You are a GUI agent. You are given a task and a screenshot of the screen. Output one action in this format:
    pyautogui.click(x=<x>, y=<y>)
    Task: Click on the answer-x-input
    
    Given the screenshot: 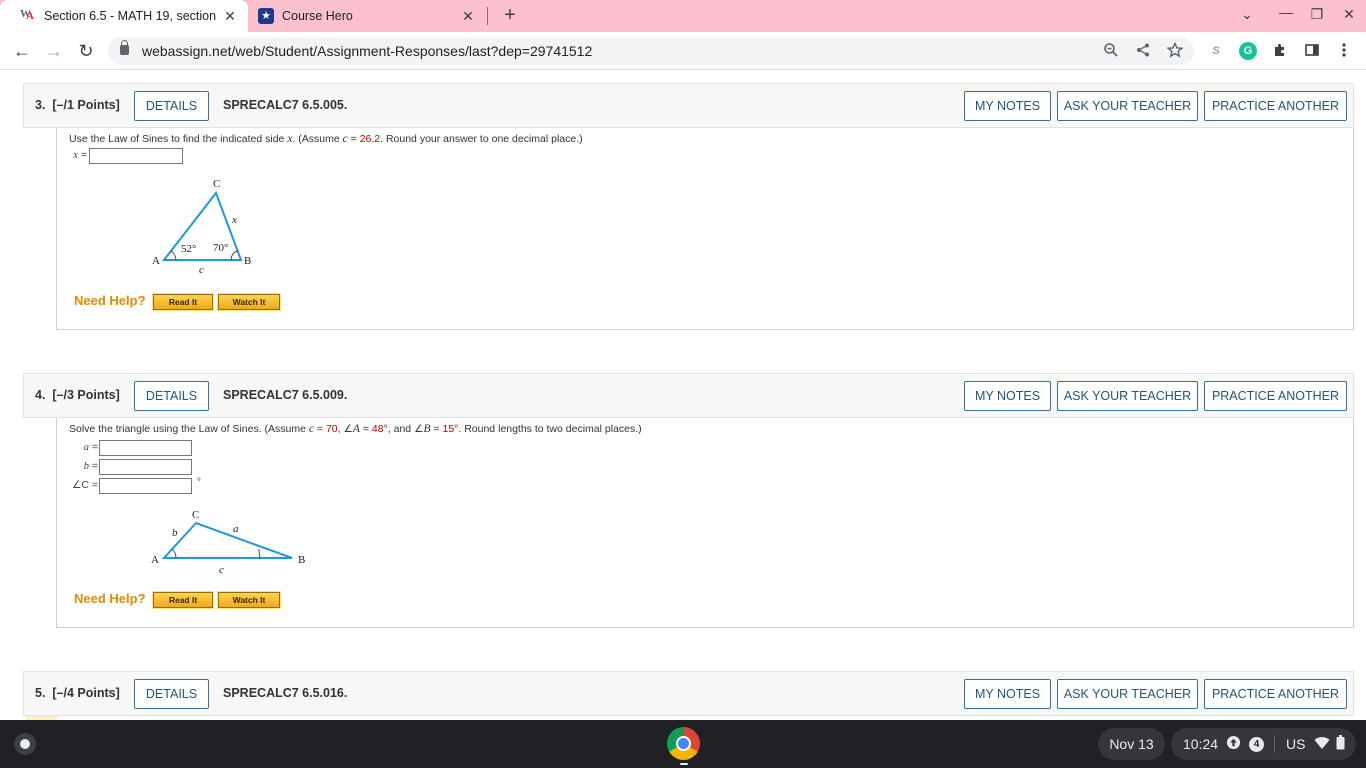 What is the action you would take?
    pyautogui.click(x=136, y=156)
    